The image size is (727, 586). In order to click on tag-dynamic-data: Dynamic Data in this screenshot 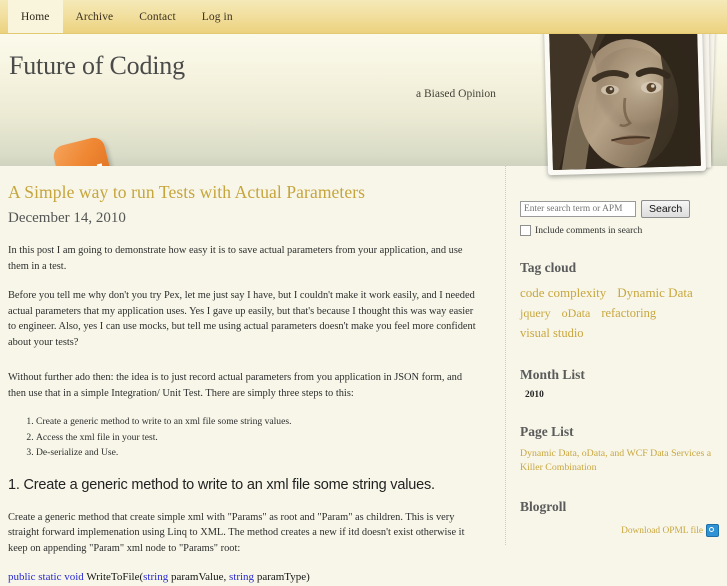, I will do `click(654, 292)`.